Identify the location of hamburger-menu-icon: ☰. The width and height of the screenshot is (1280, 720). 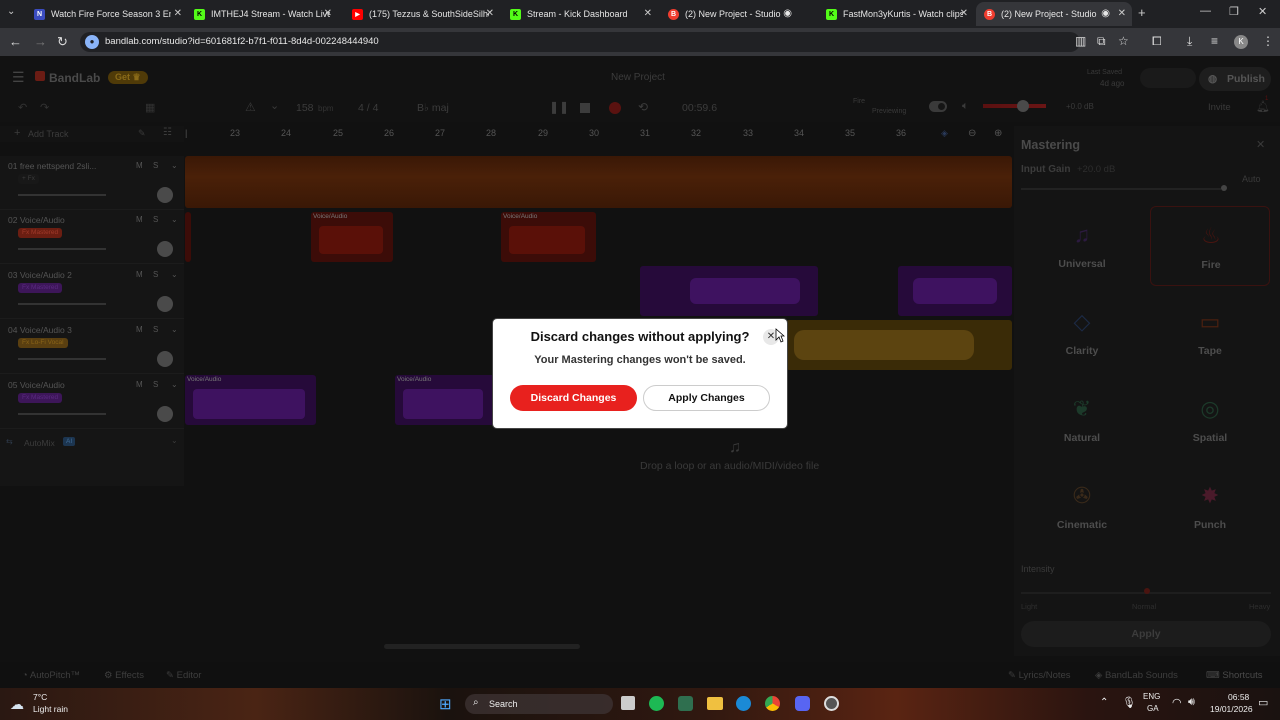
(18, 77).